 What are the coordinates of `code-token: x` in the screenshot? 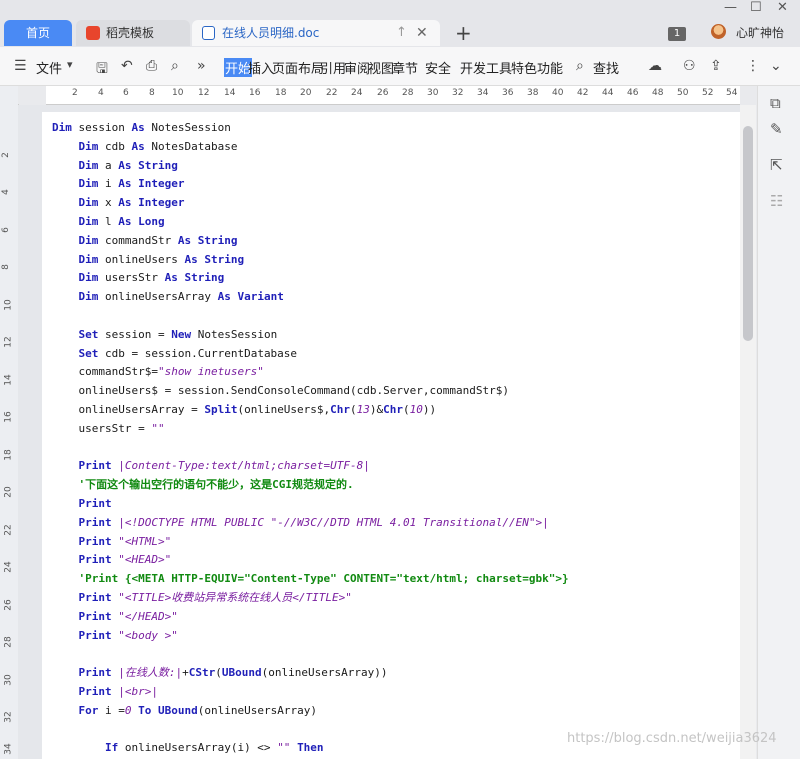 It's located at (108, 203).